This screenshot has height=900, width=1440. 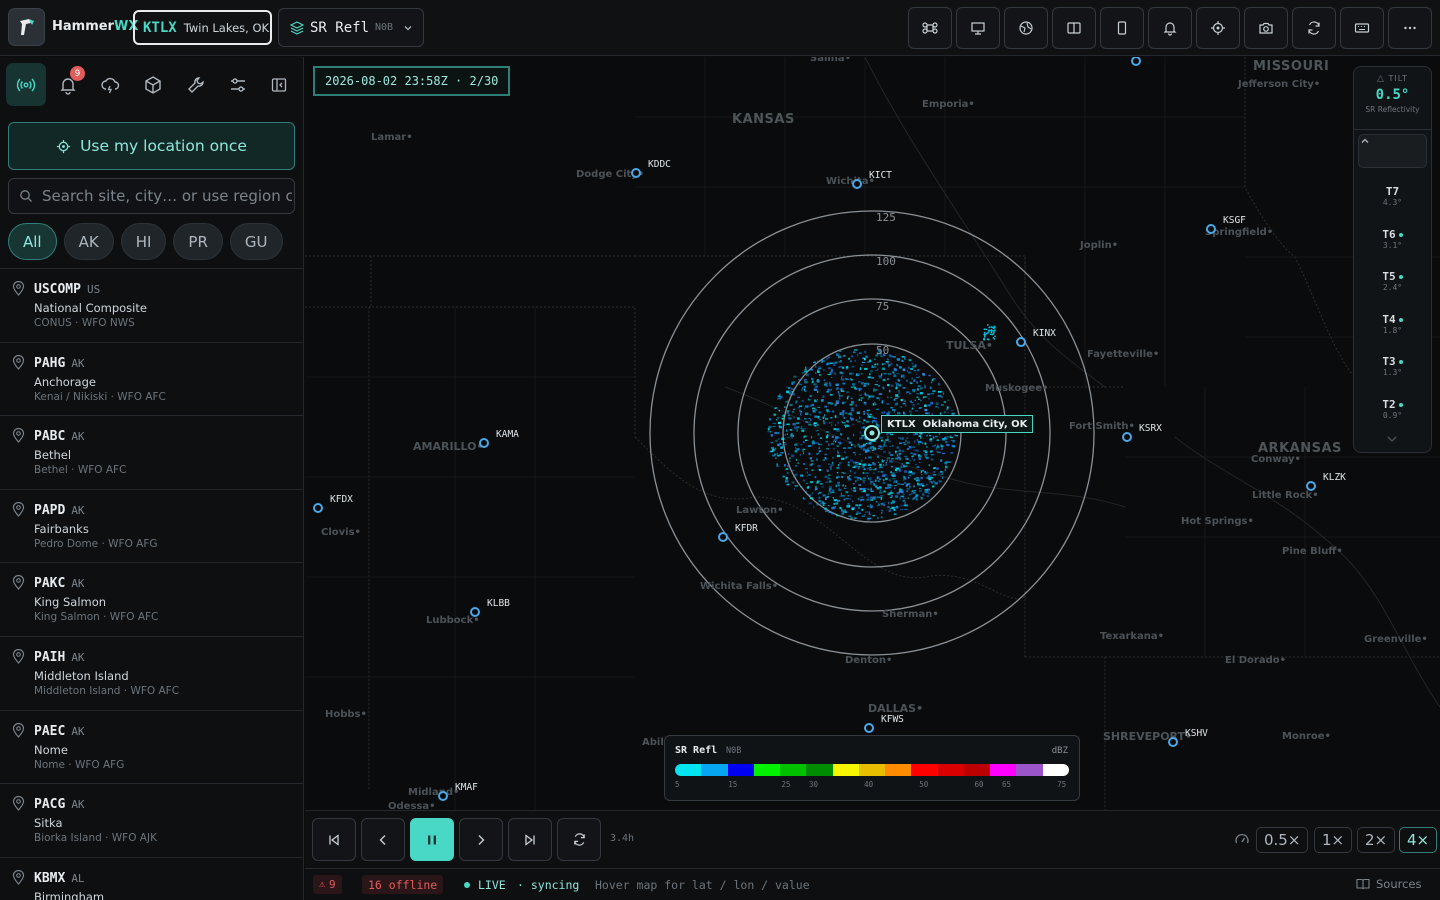 What do you see at coordinates (26, 84) in the screenshot?
I see `tab-radars` at bounding box center [26, 84].